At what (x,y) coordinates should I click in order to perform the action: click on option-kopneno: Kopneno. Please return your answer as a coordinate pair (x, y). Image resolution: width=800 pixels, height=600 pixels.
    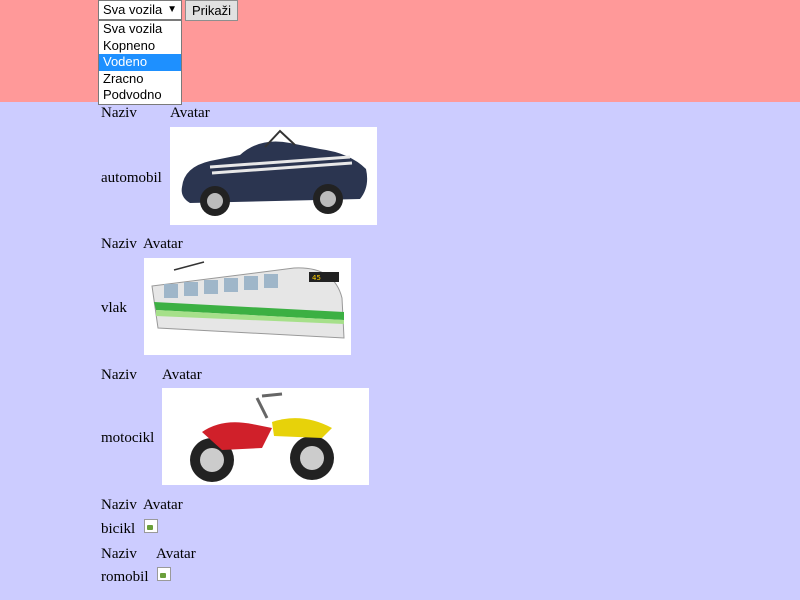
    Looking at the image, I should click on (140, 46).